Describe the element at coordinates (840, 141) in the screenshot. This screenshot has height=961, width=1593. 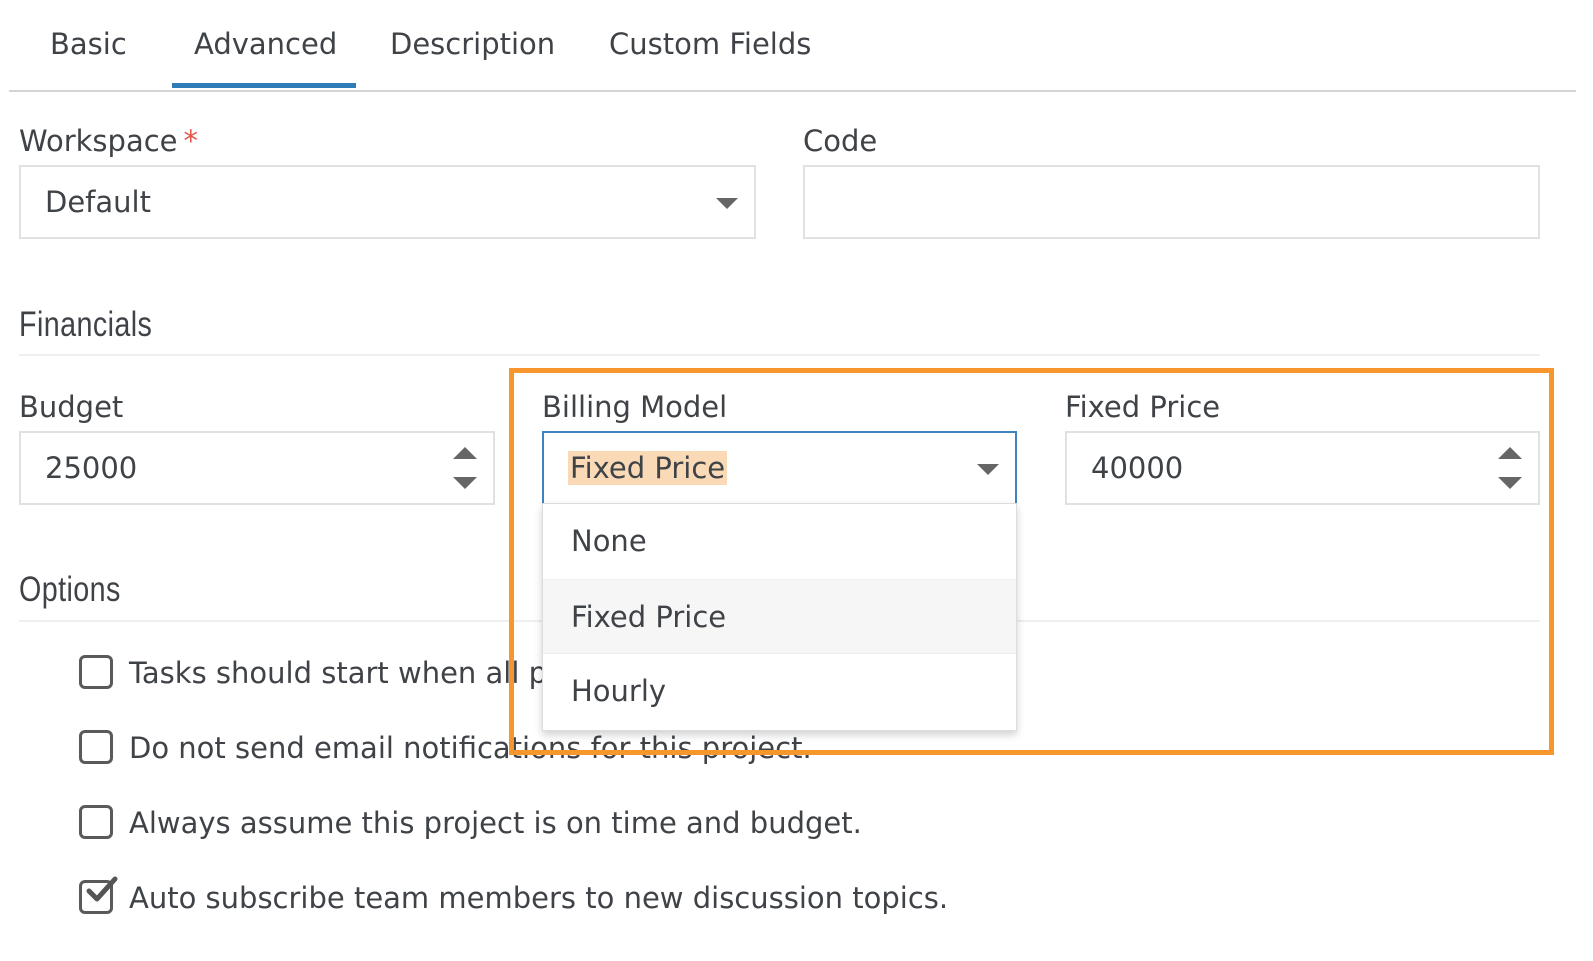
I see `code-label: Code` at that location.